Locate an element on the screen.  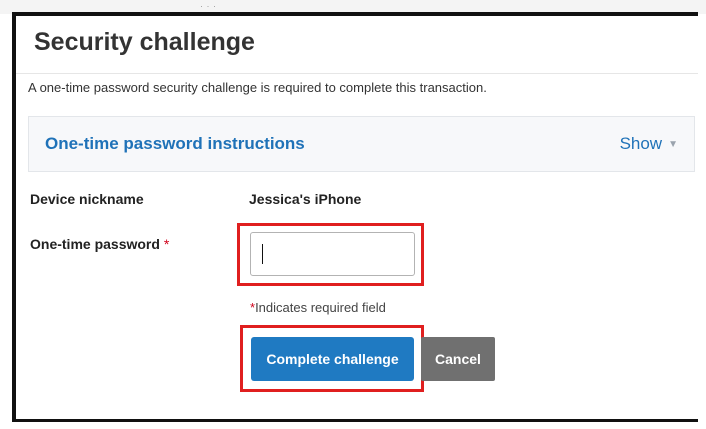
chevron-down-icon: ▼ is located at coordinates (673, 144).